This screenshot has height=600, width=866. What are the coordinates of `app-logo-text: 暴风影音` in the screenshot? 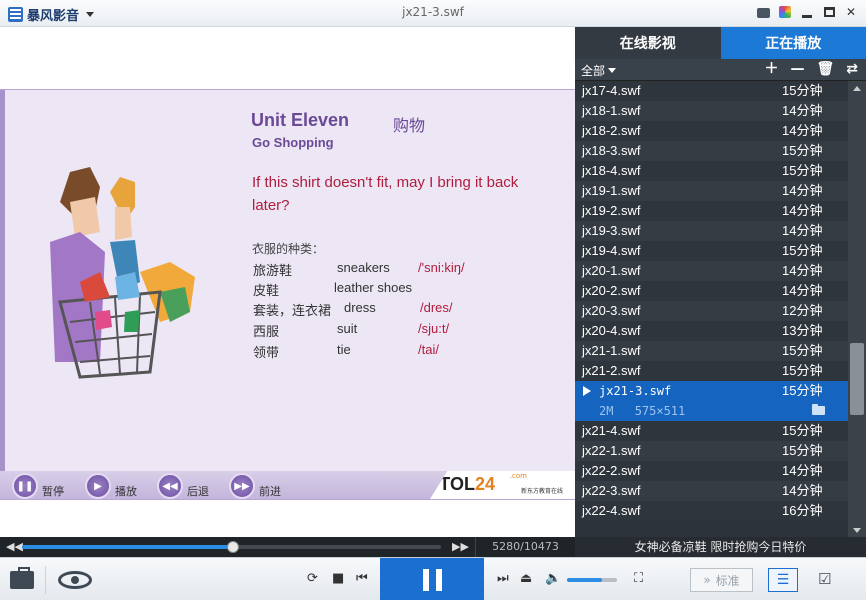 It's located at (53, 16).